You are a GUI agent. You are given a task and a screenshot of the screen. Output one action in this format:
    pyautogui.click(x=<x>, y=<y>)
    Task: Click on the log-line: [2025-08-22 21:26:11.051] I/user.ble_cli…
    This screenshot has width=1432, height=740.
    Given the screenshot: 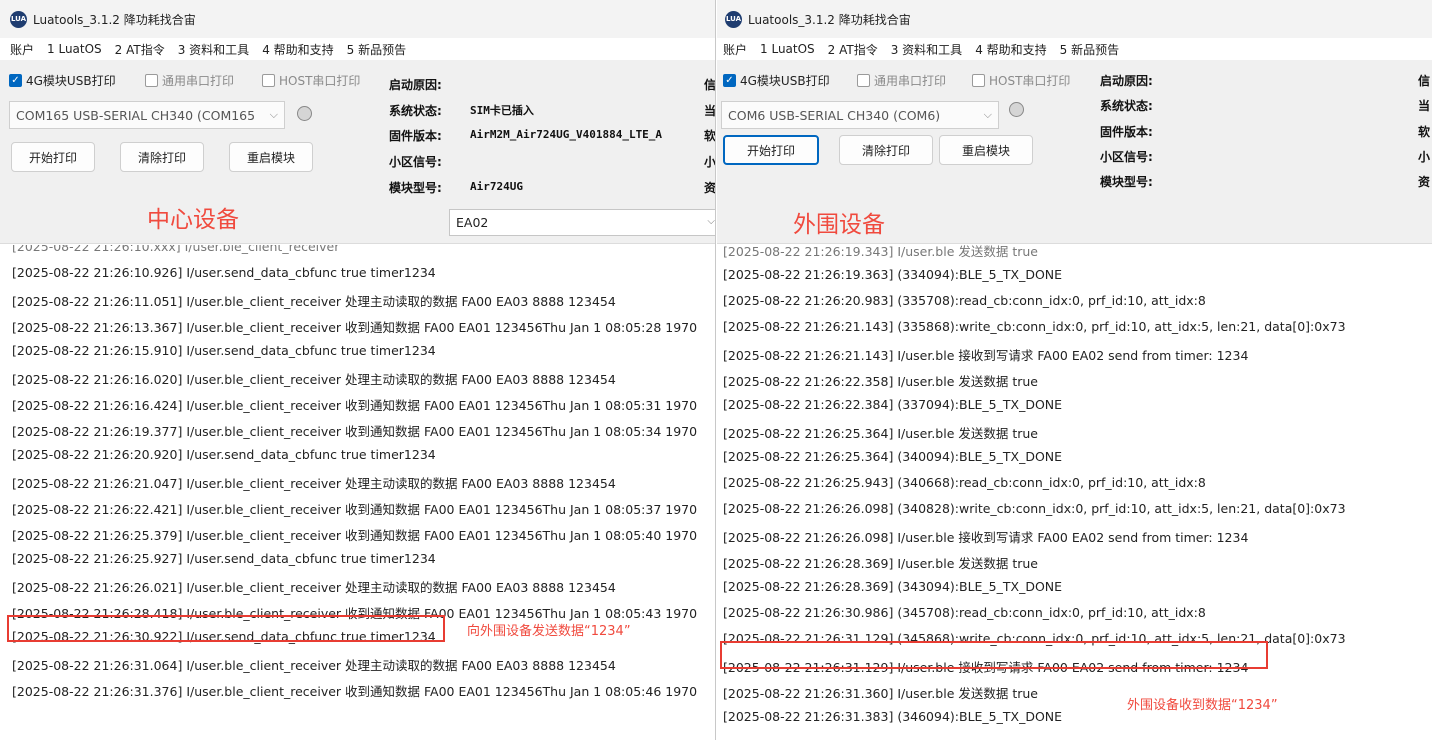 What is the action you would take?
    pyautogui.click(x=314, y=301)
    